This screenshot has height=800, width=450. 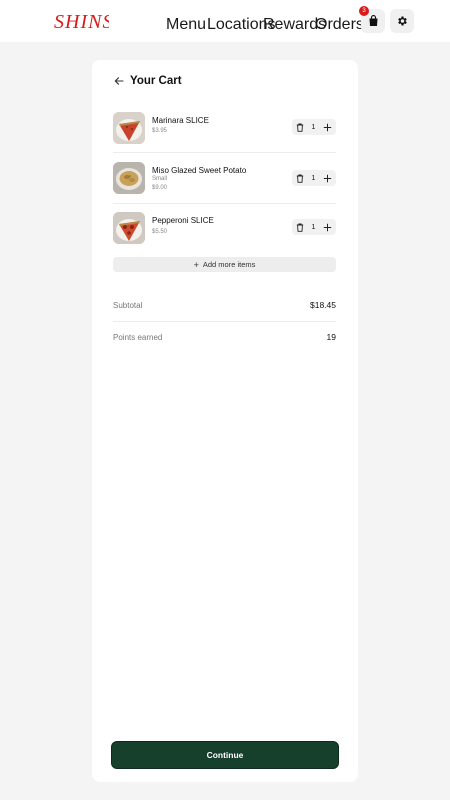 I want to click on item-price: $9.00, so click(x=160, y=188).